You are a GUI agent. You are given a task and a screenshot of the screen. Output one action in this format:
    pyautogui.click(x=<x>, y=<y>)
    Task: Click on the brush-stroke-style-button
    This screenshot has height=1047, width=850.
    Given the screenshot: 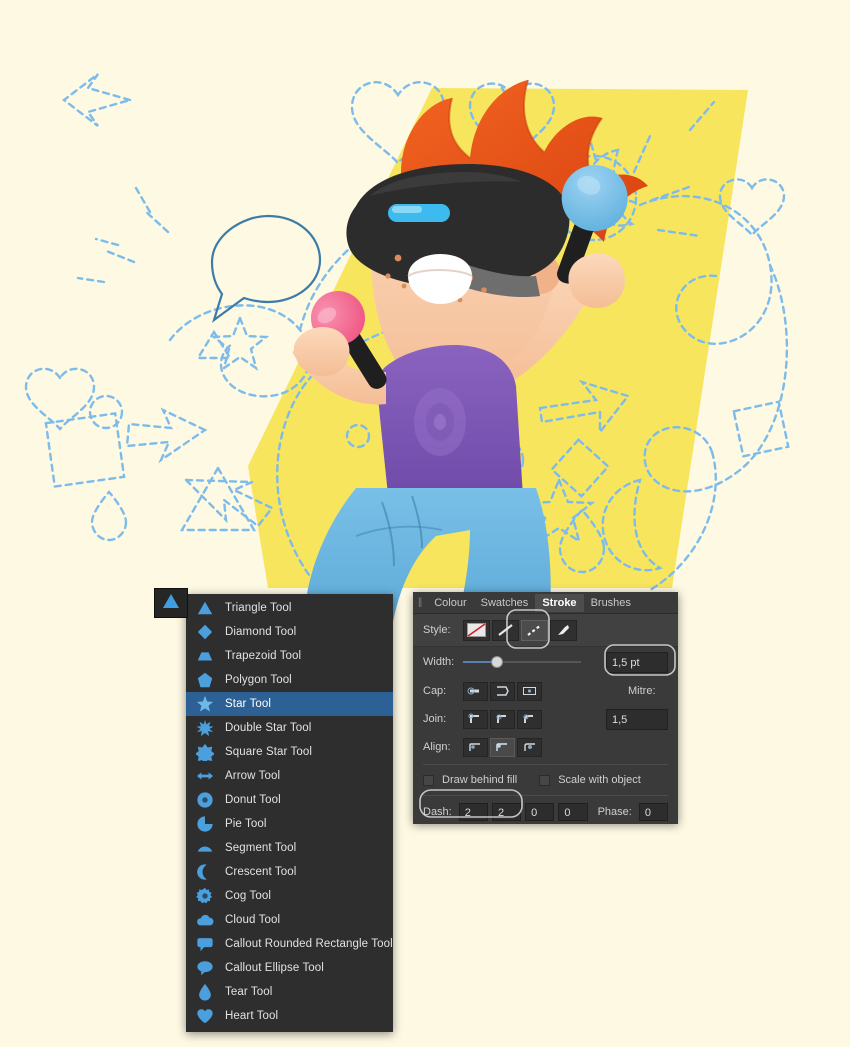 What is the action you would take?
    pyautogui.click(x=563, y=630)
    